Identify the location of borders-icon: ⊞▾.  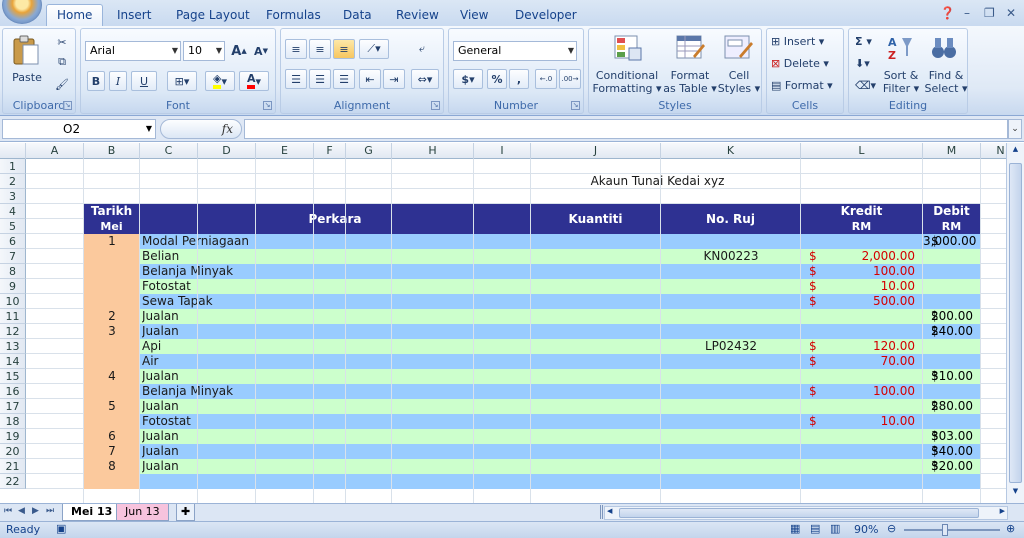
(182, 81).